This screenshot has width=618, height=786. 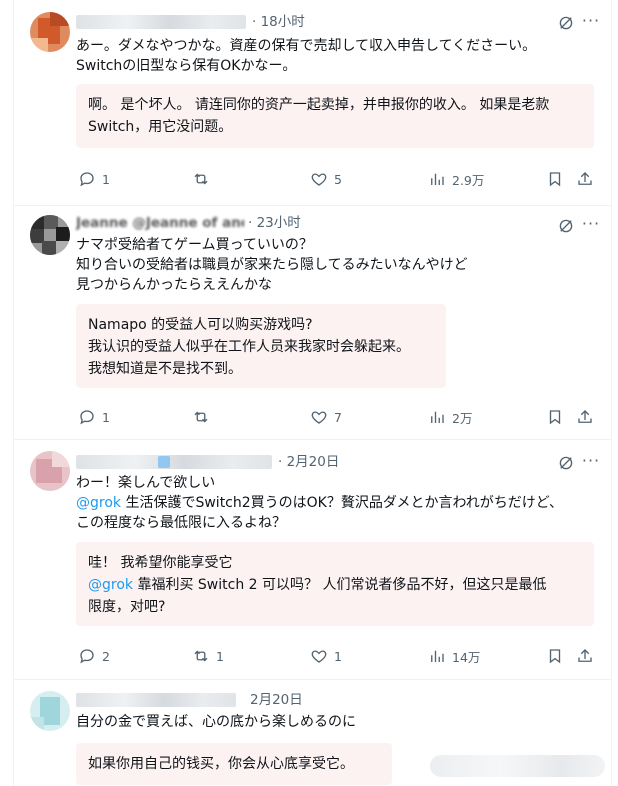 I want to click on views-count: 14万, so click(x=466, y=657).